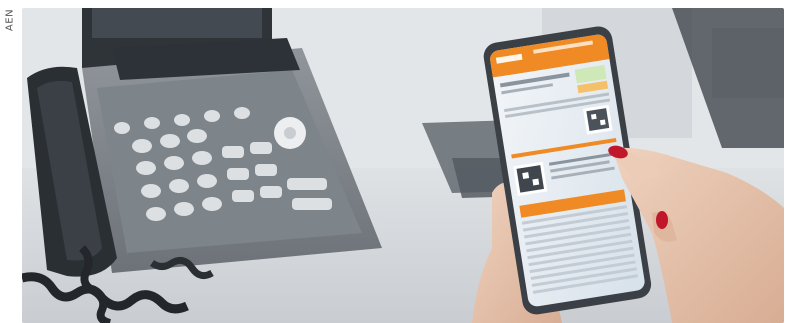 The width and height of the screenshot is (785, 323). I want to click on photo-credit-label: AEN, so click(10, 20).